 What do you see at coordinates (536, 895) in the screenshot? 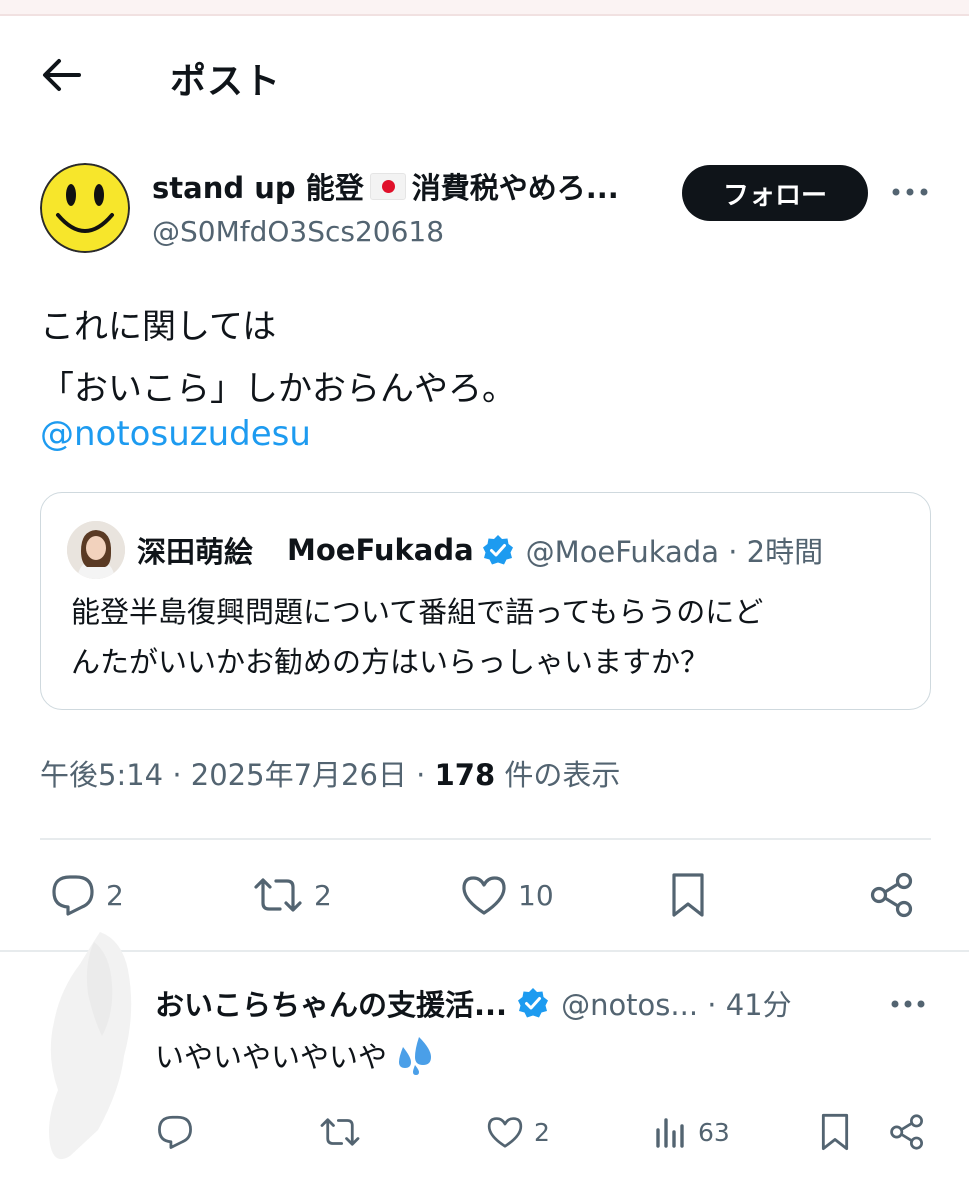
I see `like-count: 10` at bounding box center [536, 895].